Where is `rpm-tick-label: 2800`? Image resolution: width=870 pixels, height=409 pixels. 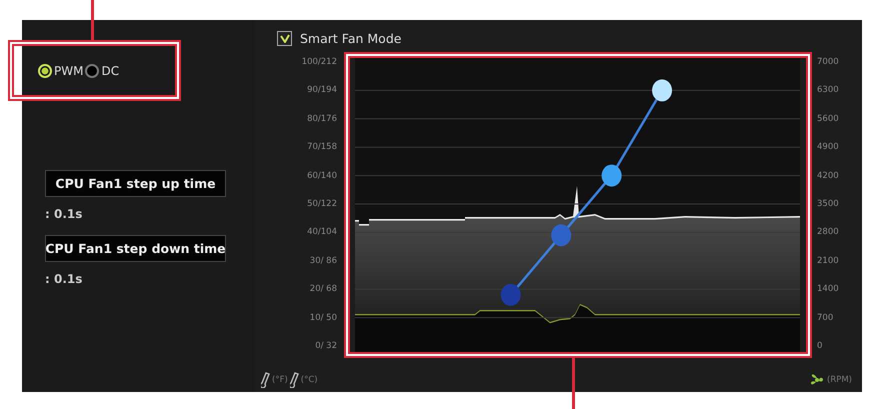
rpm-tick-label: 2800 is located at coordinates (828, 232).